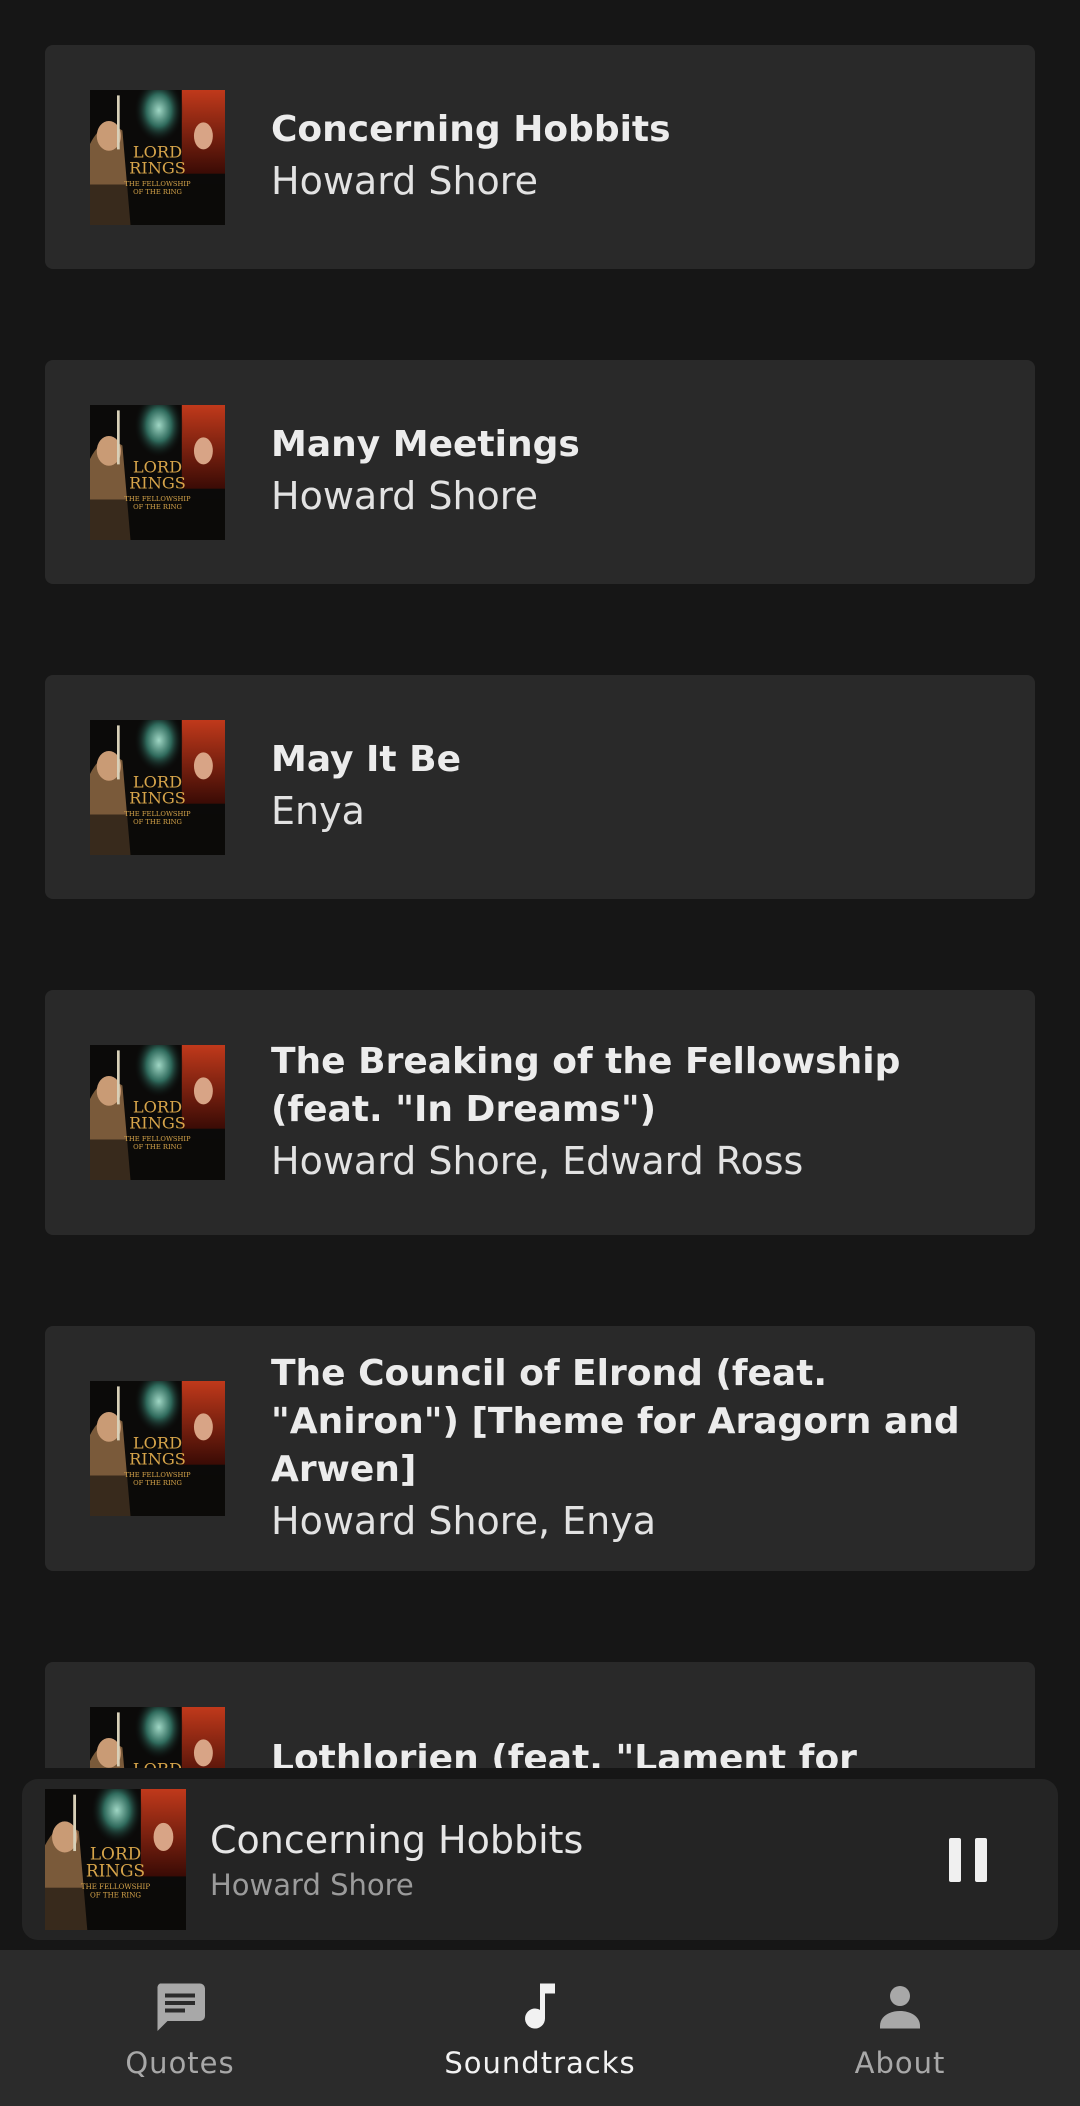  What do you see at coordinates (540, 2006) in the screenshot?
I see `music-note-icon` at bounding box center [540, 2006].